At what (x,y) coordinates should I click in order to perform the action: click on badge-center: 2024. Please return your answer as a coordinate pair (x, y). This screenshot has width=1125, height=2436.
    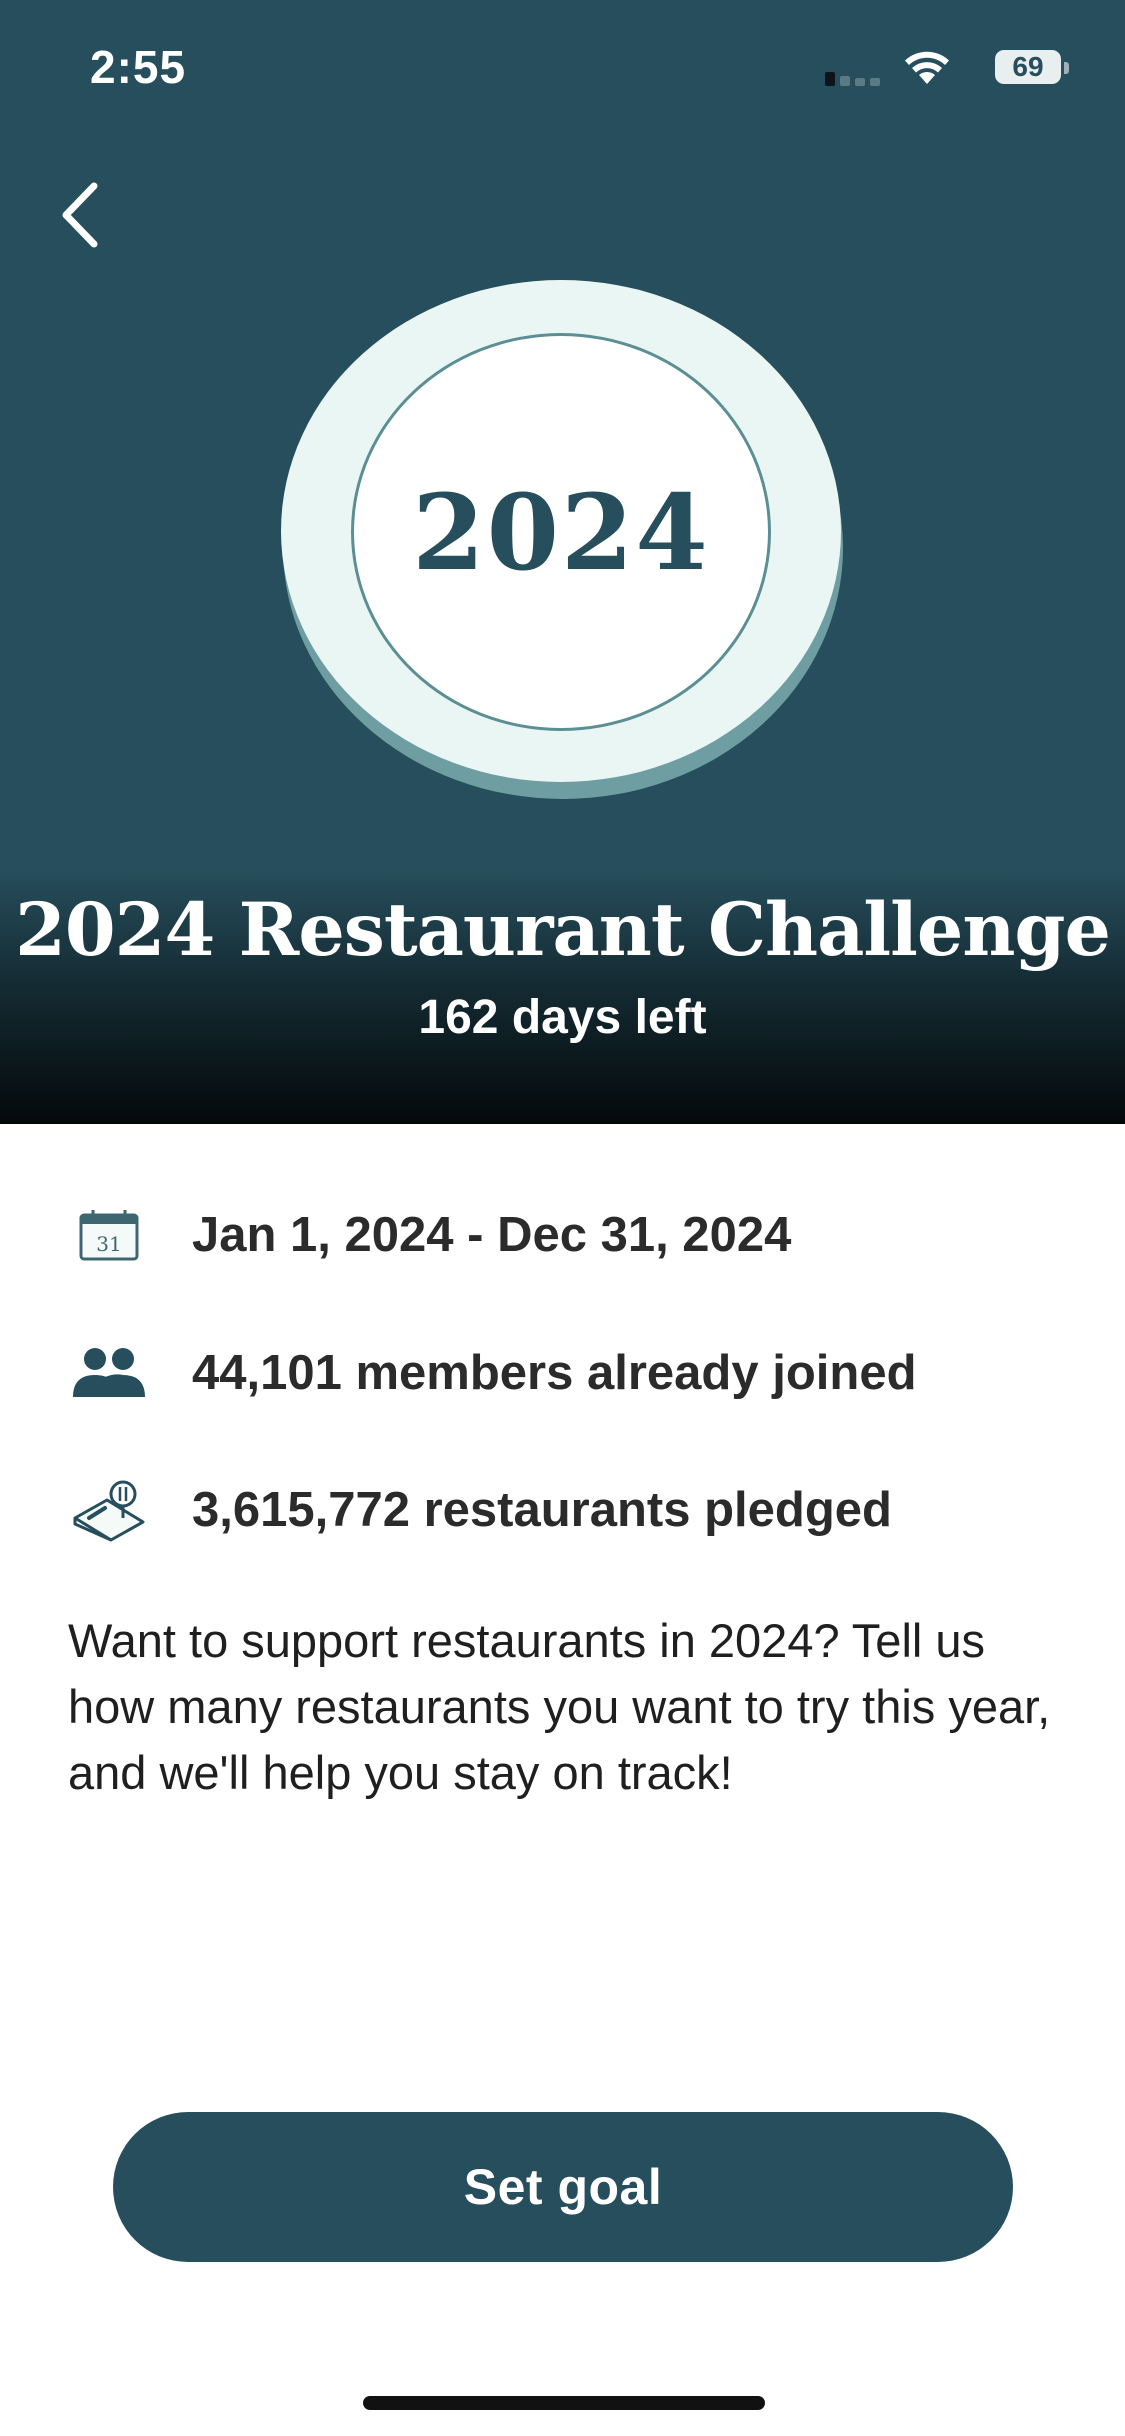
    Looking at the image, I should click on (561, 532).